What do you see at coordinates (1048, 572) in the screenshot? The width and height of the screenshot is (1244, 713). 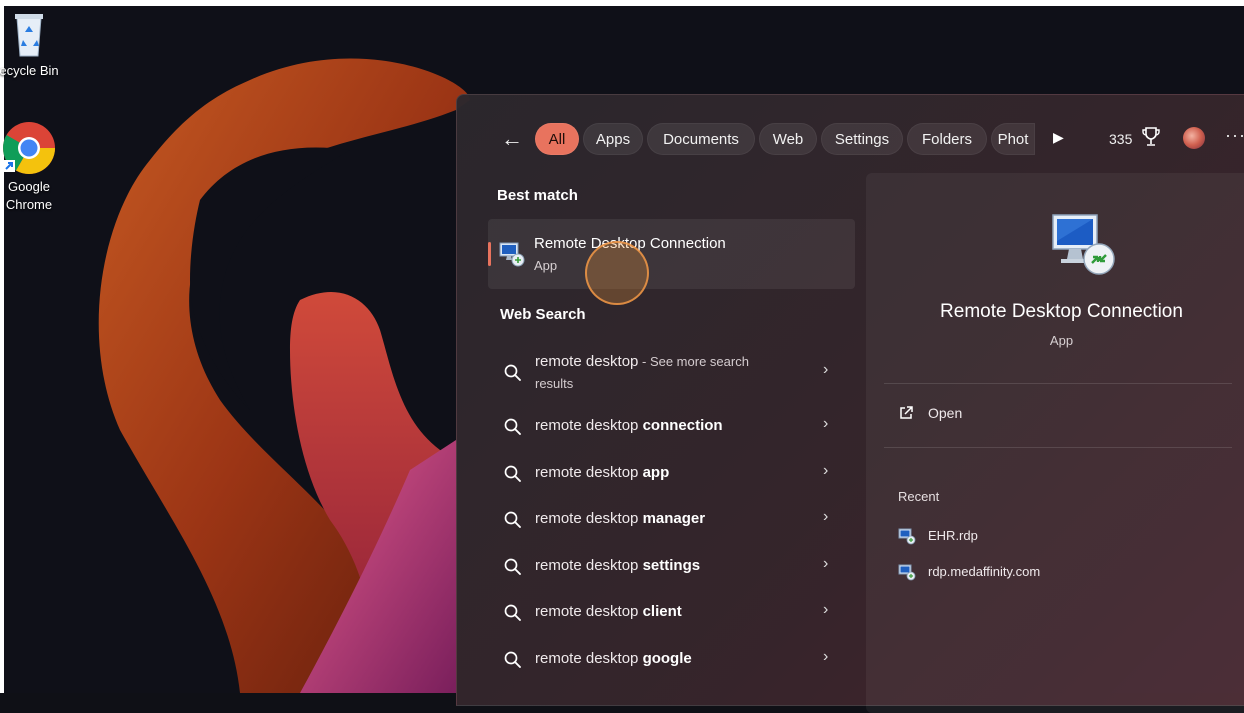 I see `recent-item: rdp.medaffinity.com` at bounding box center [1048, 572].